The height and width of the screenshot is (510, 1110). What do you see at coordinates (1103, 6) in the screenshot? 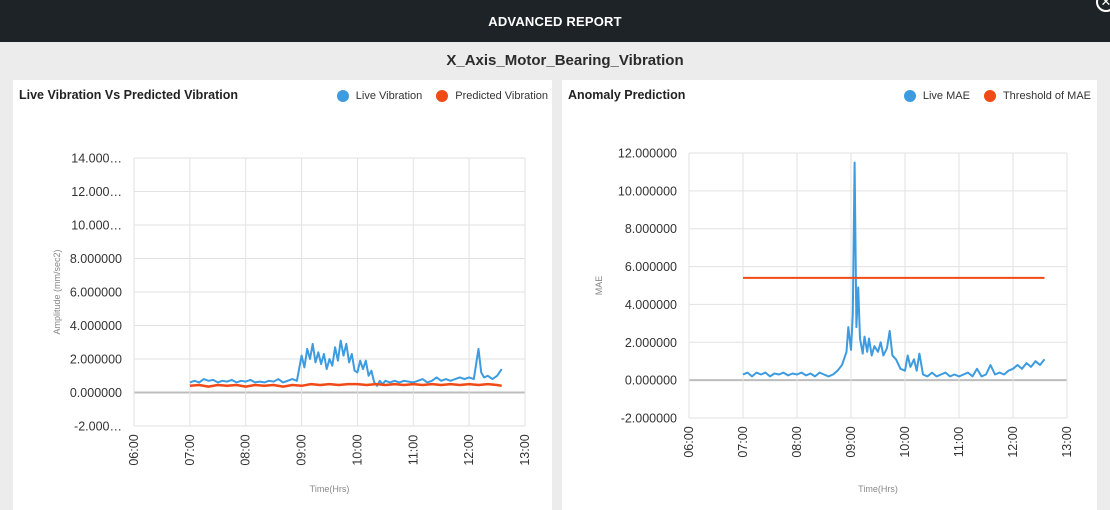
I see `close-icon: ✕` at bounding box center [1103, 6].